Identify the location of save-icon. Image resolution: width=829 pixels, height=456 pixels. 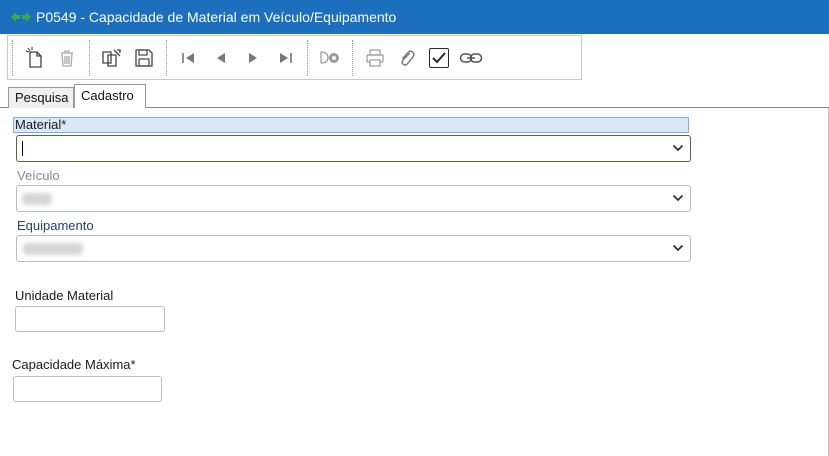
(144, 58).